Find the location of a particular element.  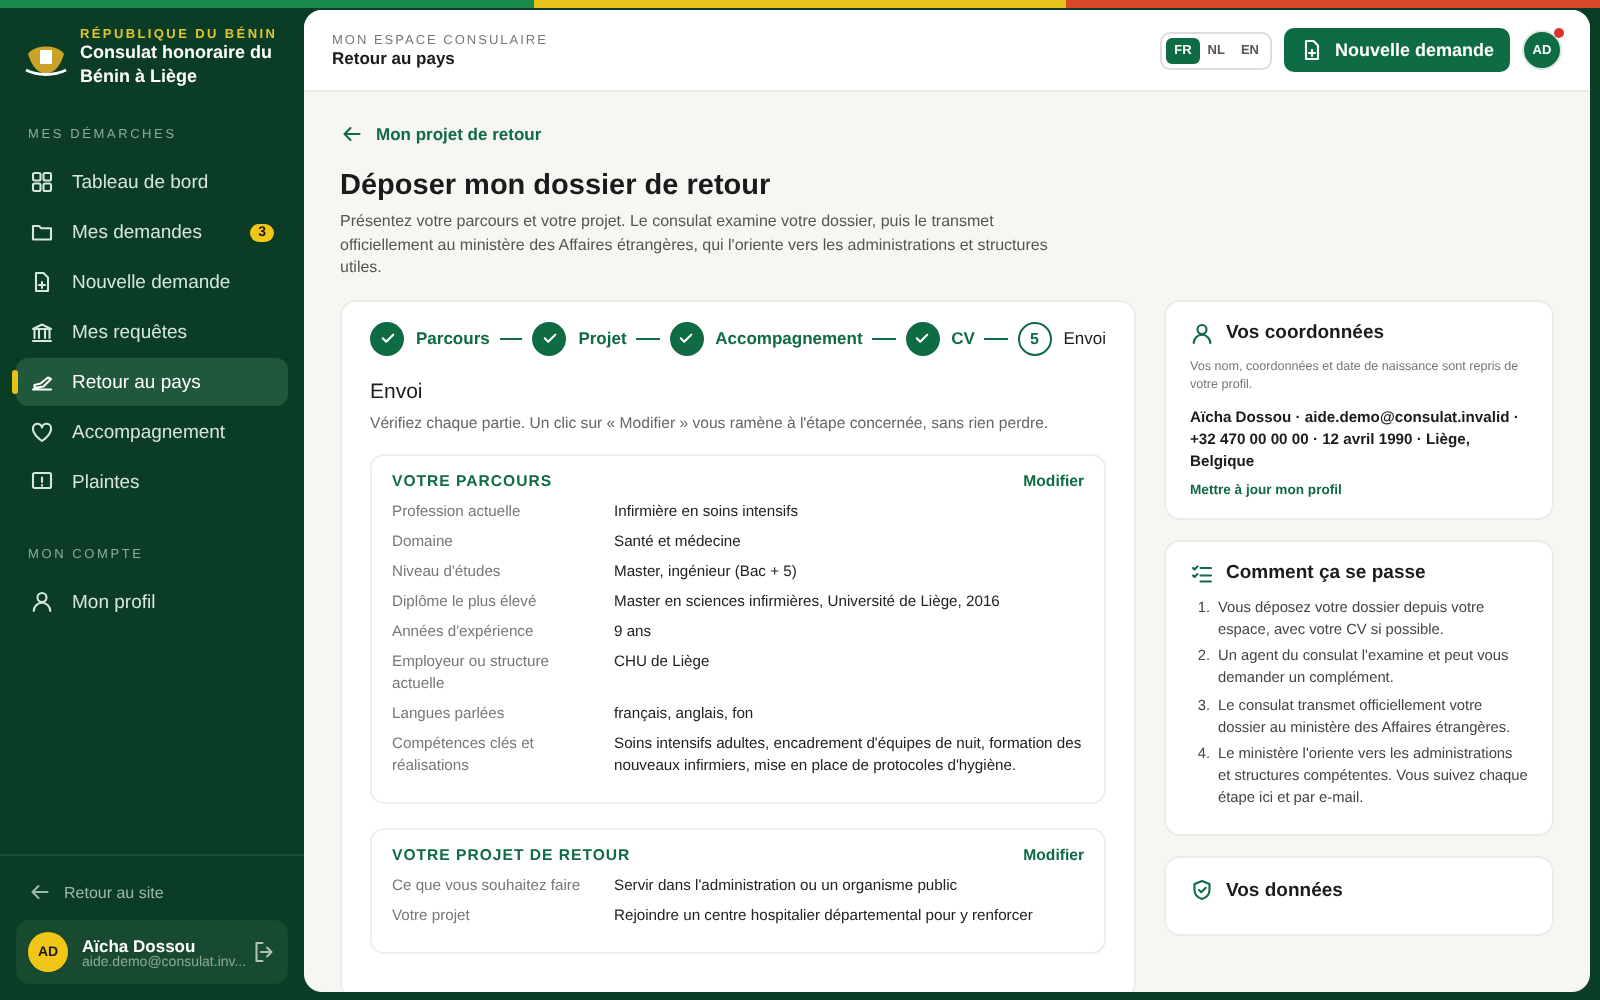

nav-item: Mon profil is located at coordinates (152, 602).